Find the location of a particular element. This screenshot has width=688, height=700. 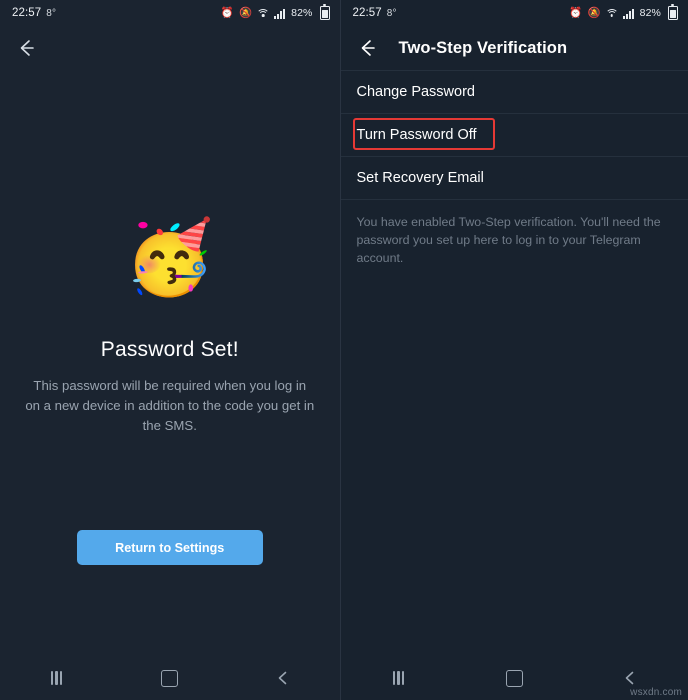

left-app-bar is located at coordinates (170, 48).